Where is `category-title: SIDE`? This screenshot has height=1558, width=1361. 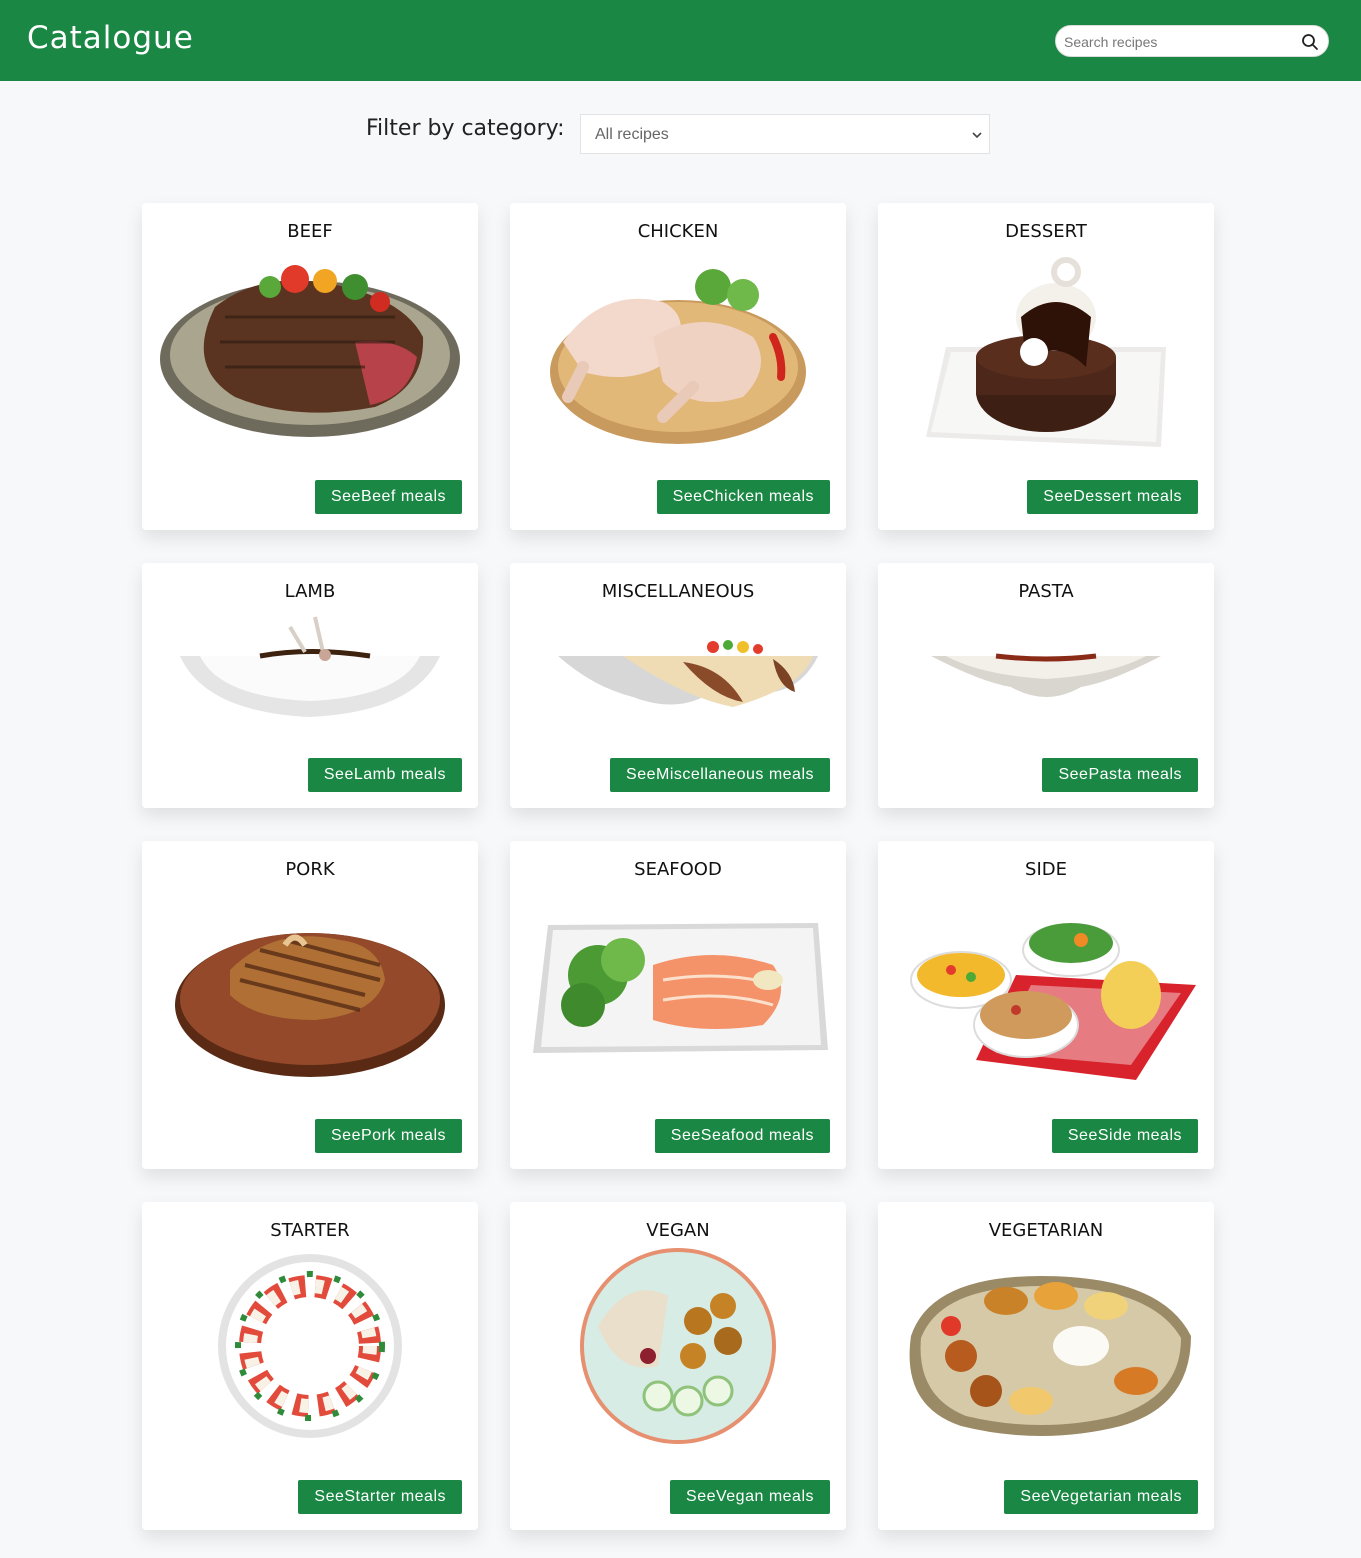
category-title: SIDE is located at coordinates (1046, 869).